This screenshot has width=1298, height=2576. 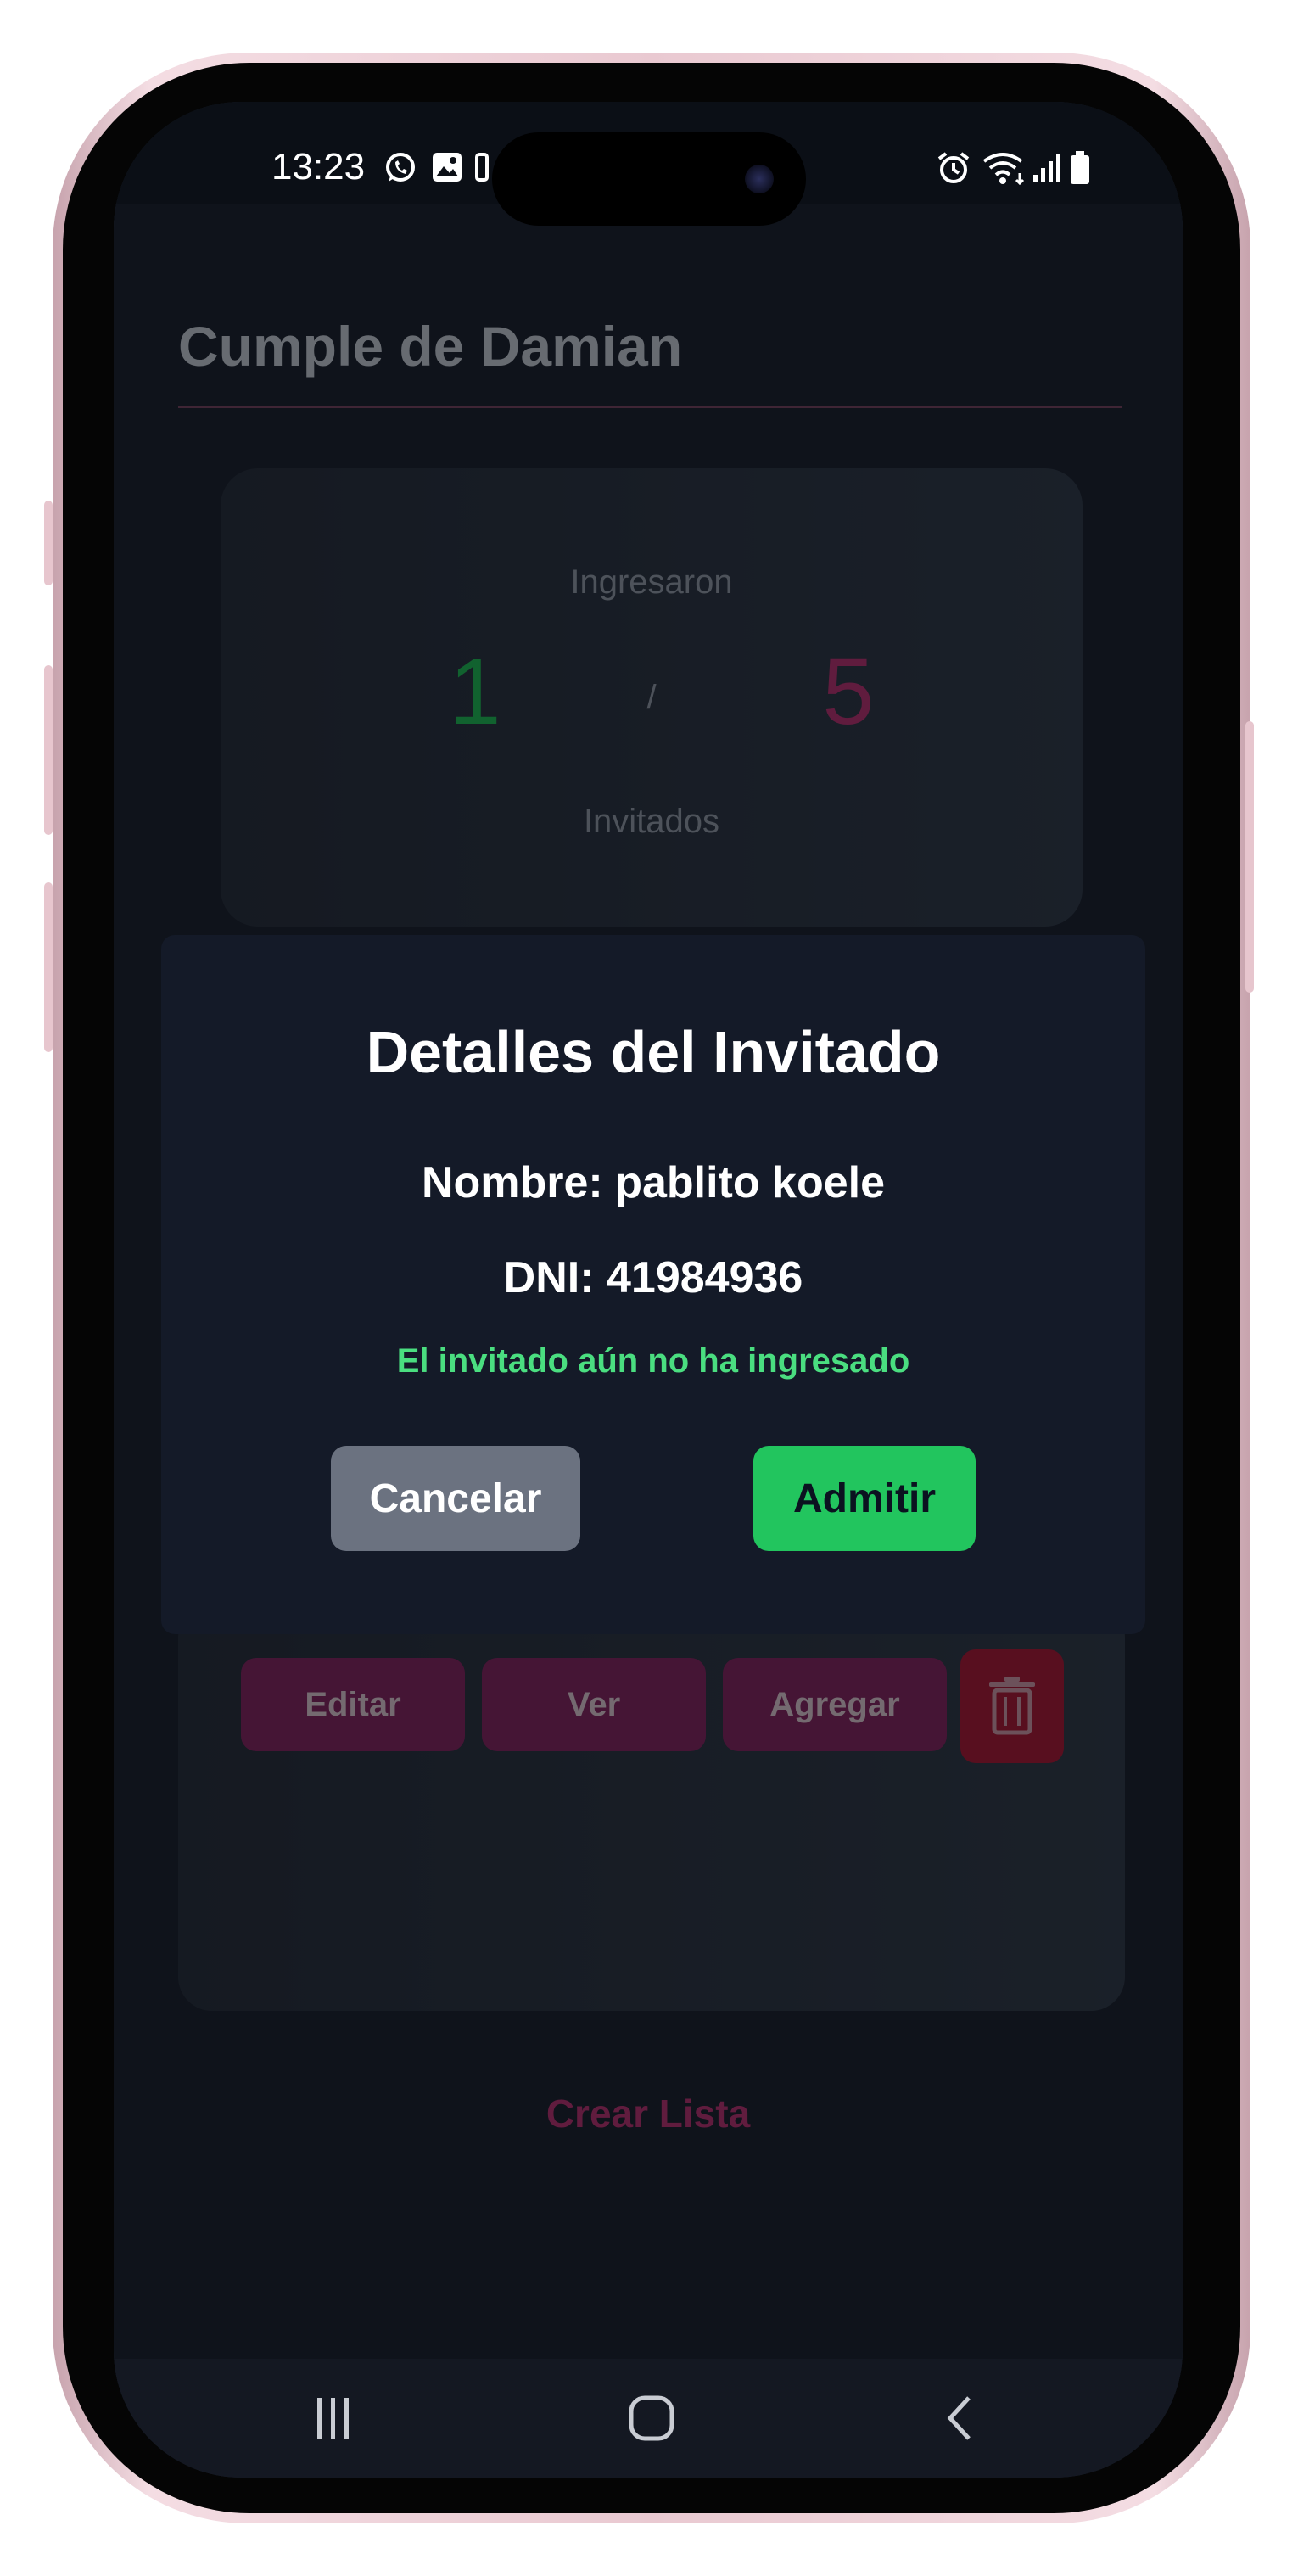 I want to click on wifi-icon, so click(x=1003, y=169).